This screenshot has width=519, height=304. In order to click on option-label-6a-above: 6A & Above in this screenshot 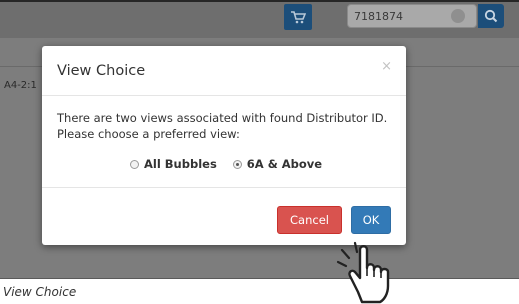, I will do `click(284, 164)`.